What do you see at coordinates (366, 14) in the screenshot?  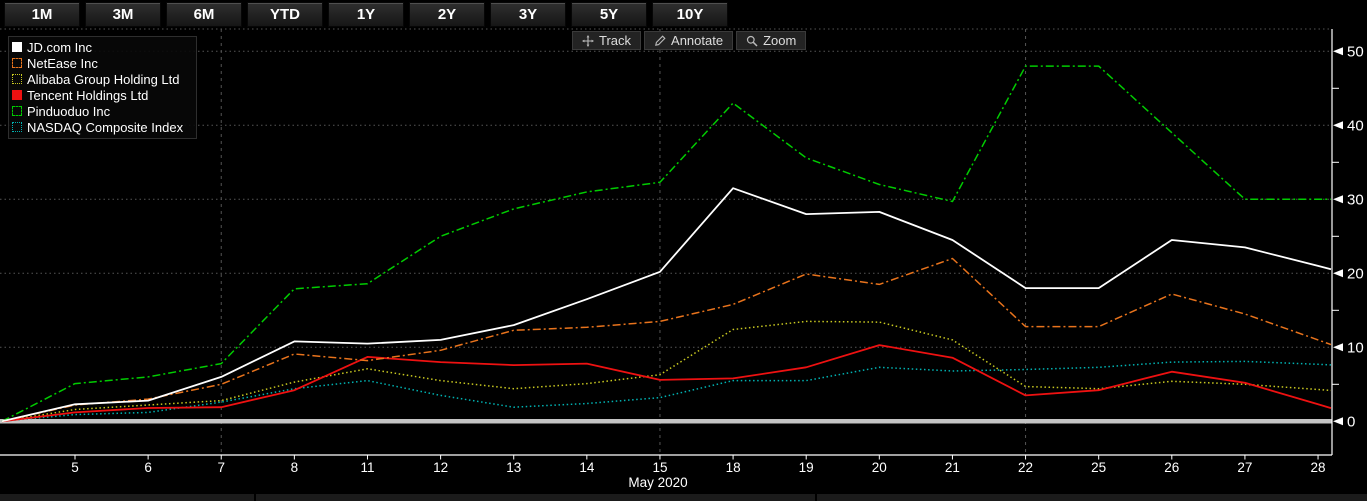 I see `range-button-1y: 1Y` at bounding box center [366, 14].